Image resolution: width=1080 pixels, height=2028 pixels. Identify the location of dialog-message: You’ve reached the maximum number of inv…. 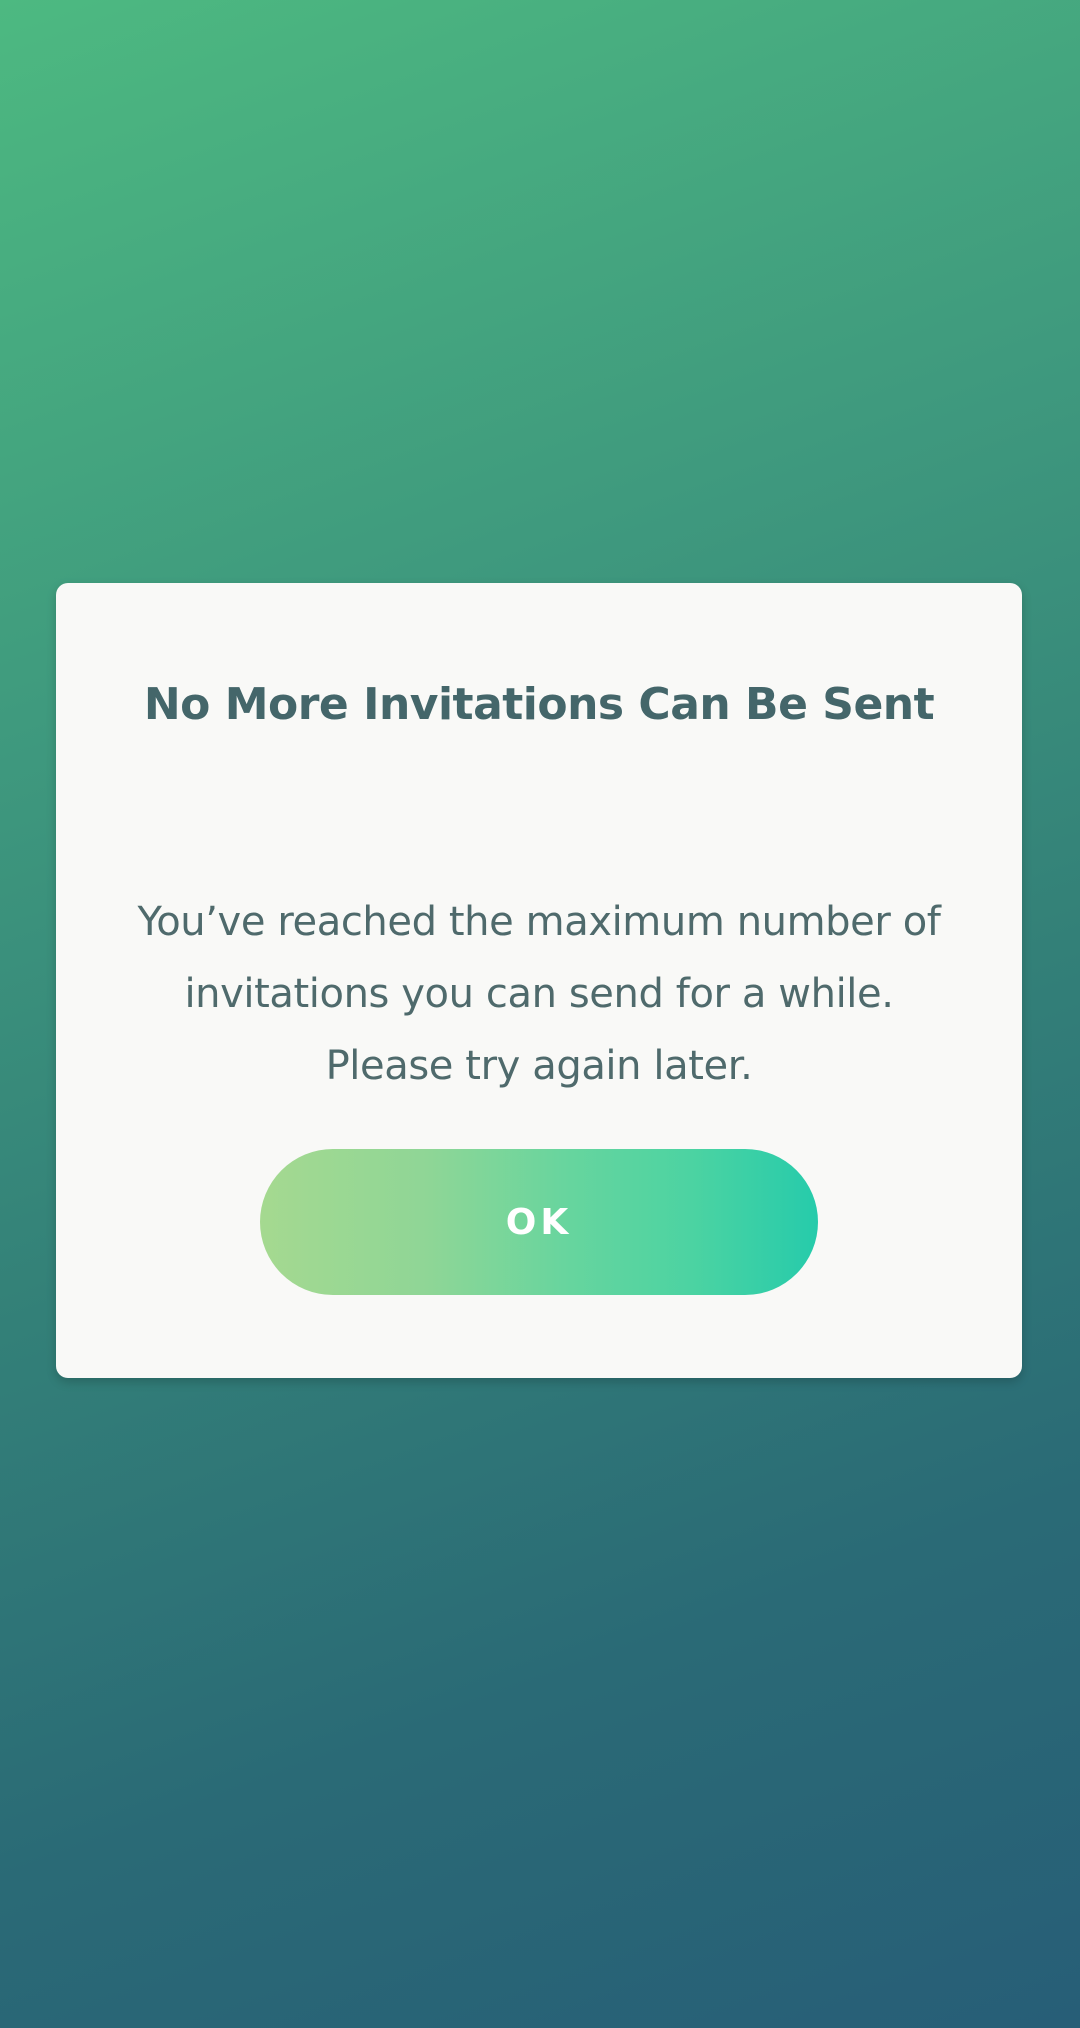
(539, 994).